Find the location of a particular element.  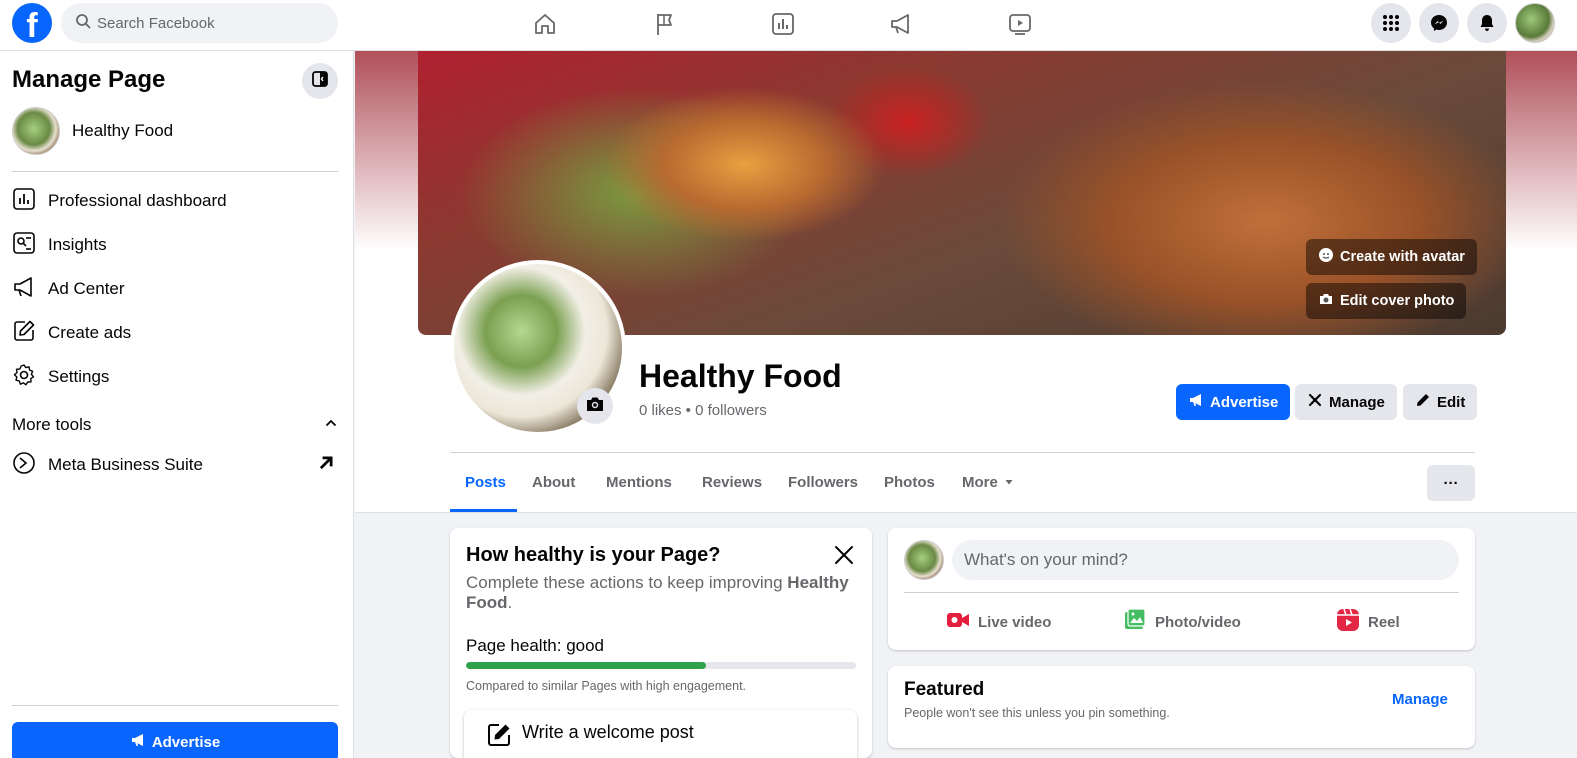

advertise-button: Advertise is located at coordinates (1233, 402).